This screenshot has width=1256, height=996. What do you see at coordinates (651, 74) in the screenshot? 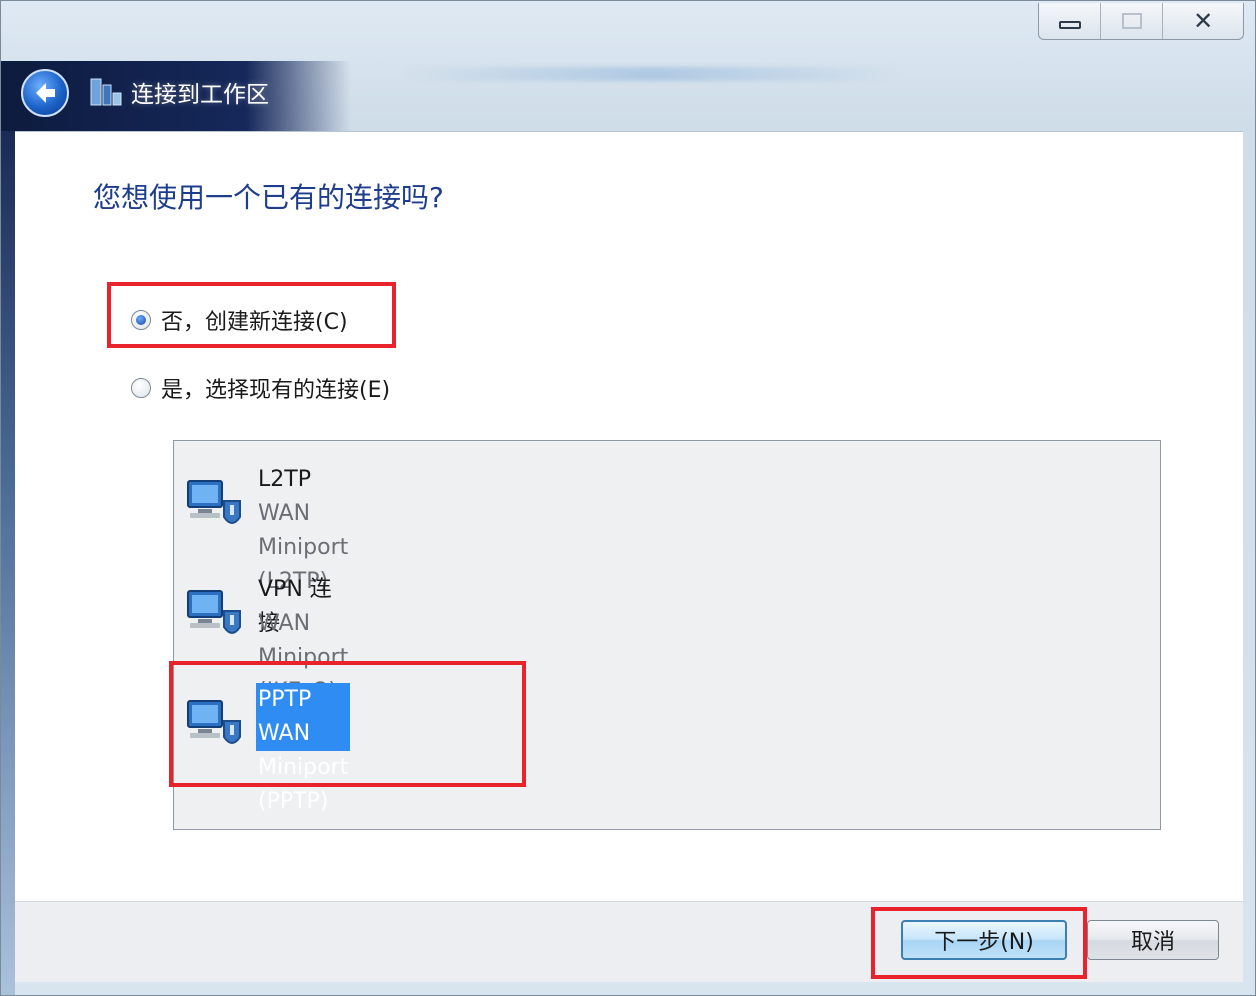
I see `titlebar-glow` at bounding box center [651, 74].